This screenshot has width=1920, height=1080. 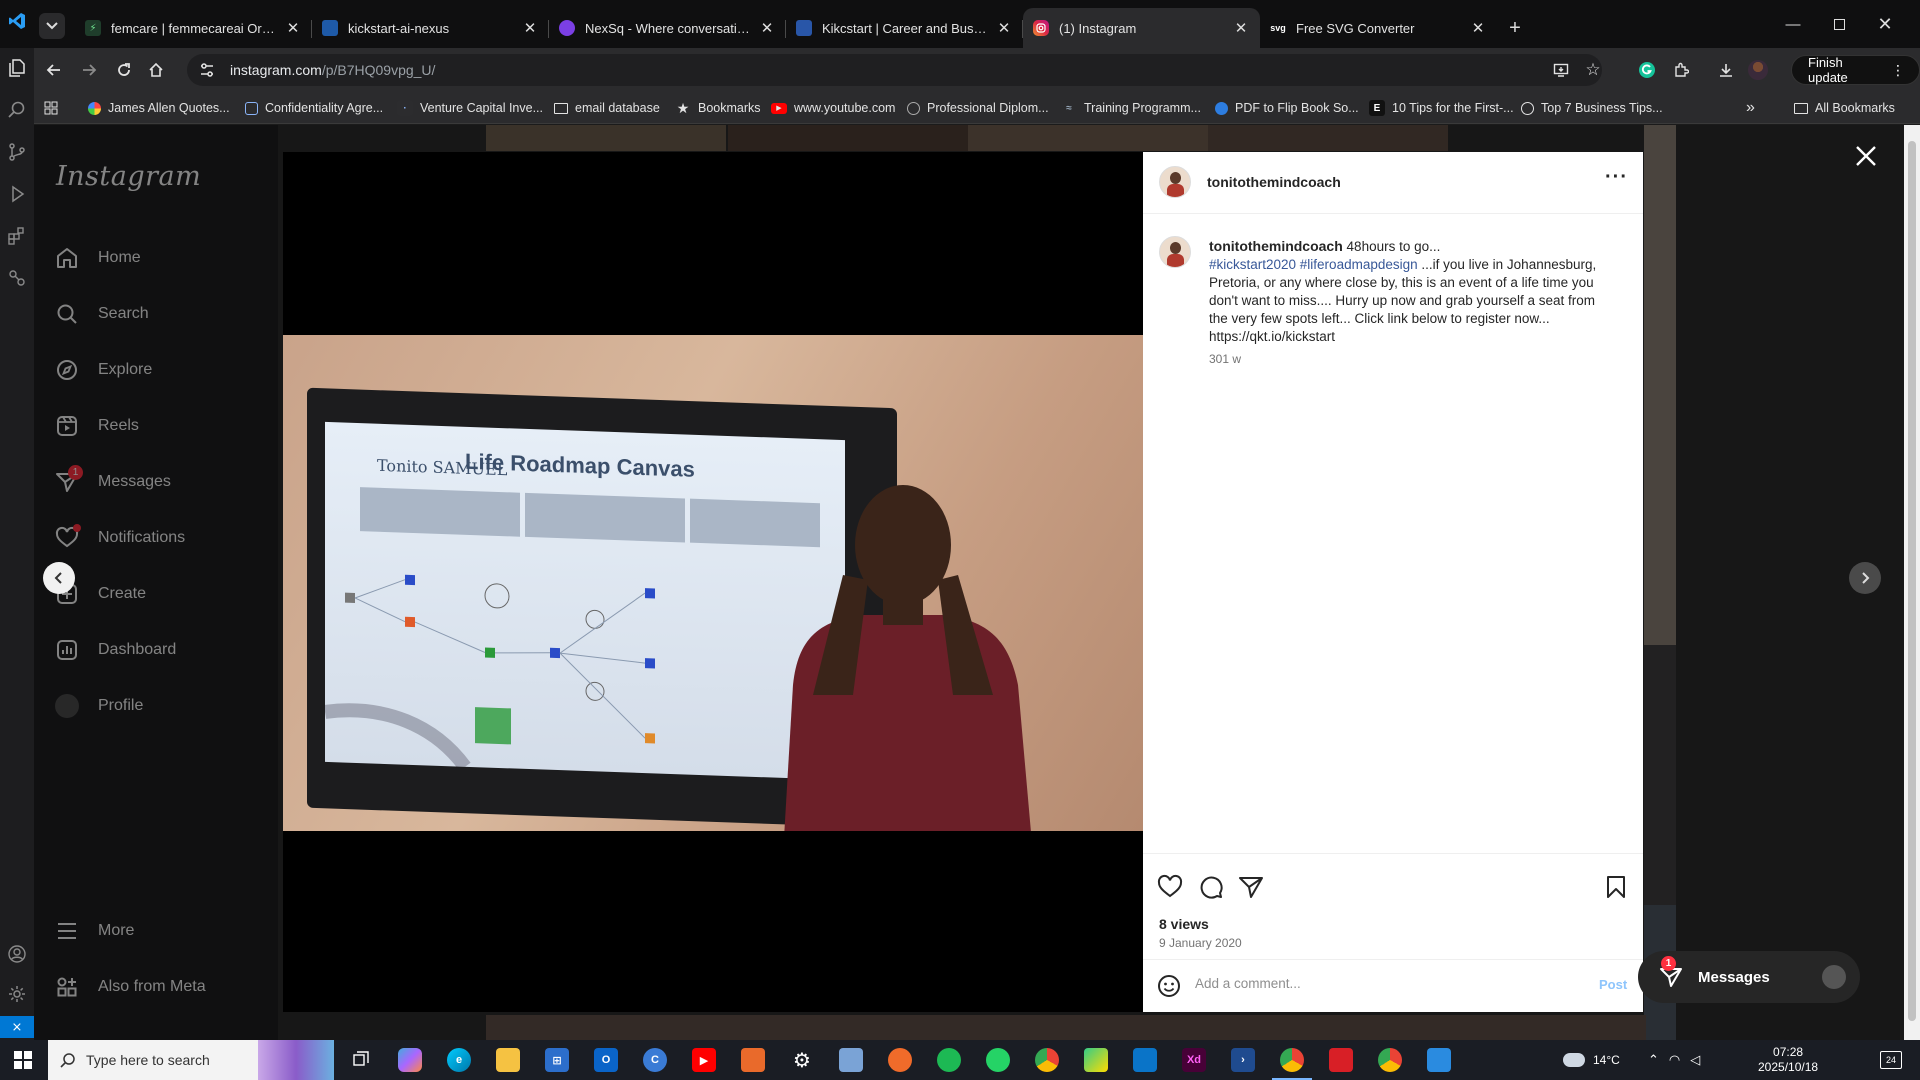 I want to click on scrollbar-thumb, so click(x=1912, y=581).